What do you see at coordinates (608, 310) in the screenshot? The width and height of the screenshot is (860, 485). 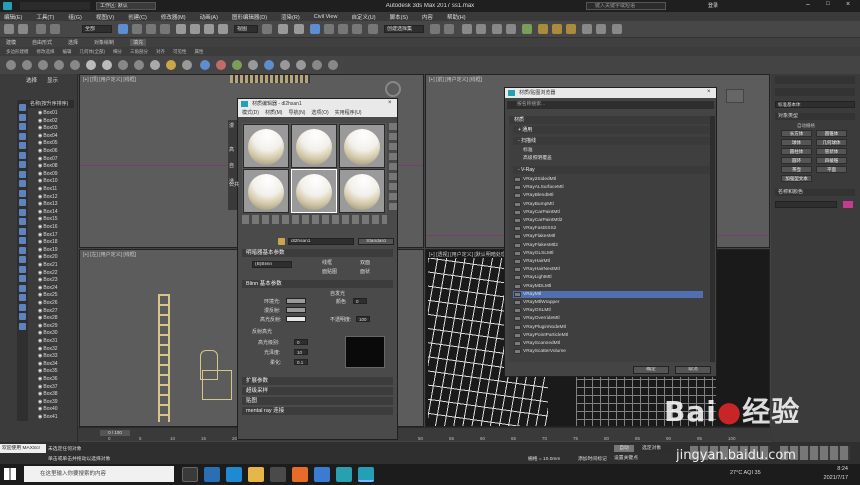 I see `vray-material-item: VRayOSLMtl` at bounding box center [608, 310].